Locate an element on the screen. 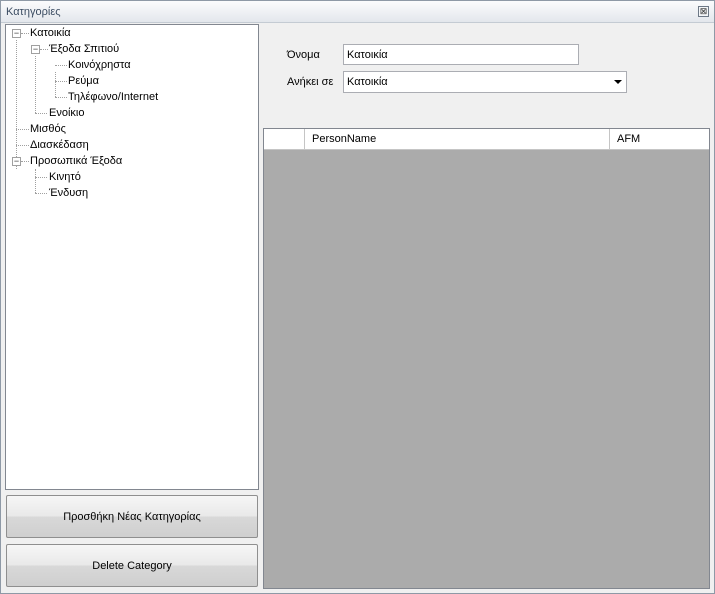 This screenshot has height=594, width=715. column-header-personname: PersonName is located at coordinates (457, 139).